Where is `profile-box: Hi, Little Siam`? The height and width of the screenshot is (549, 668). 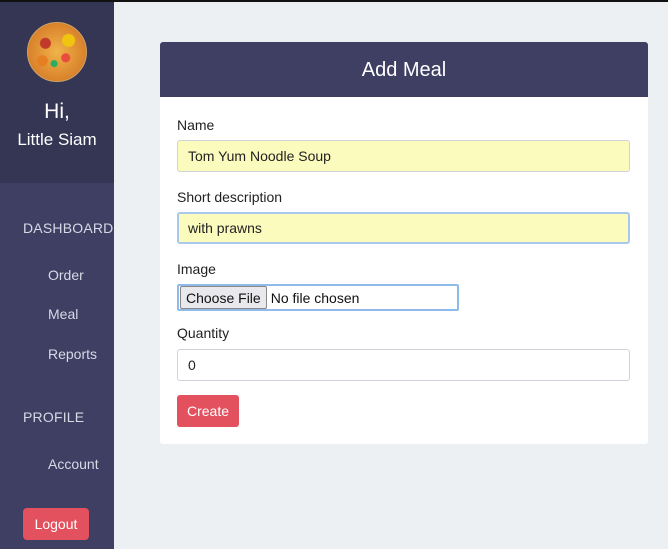 profile-box: Hi, Little Siam is located at coordinates (57, 92).